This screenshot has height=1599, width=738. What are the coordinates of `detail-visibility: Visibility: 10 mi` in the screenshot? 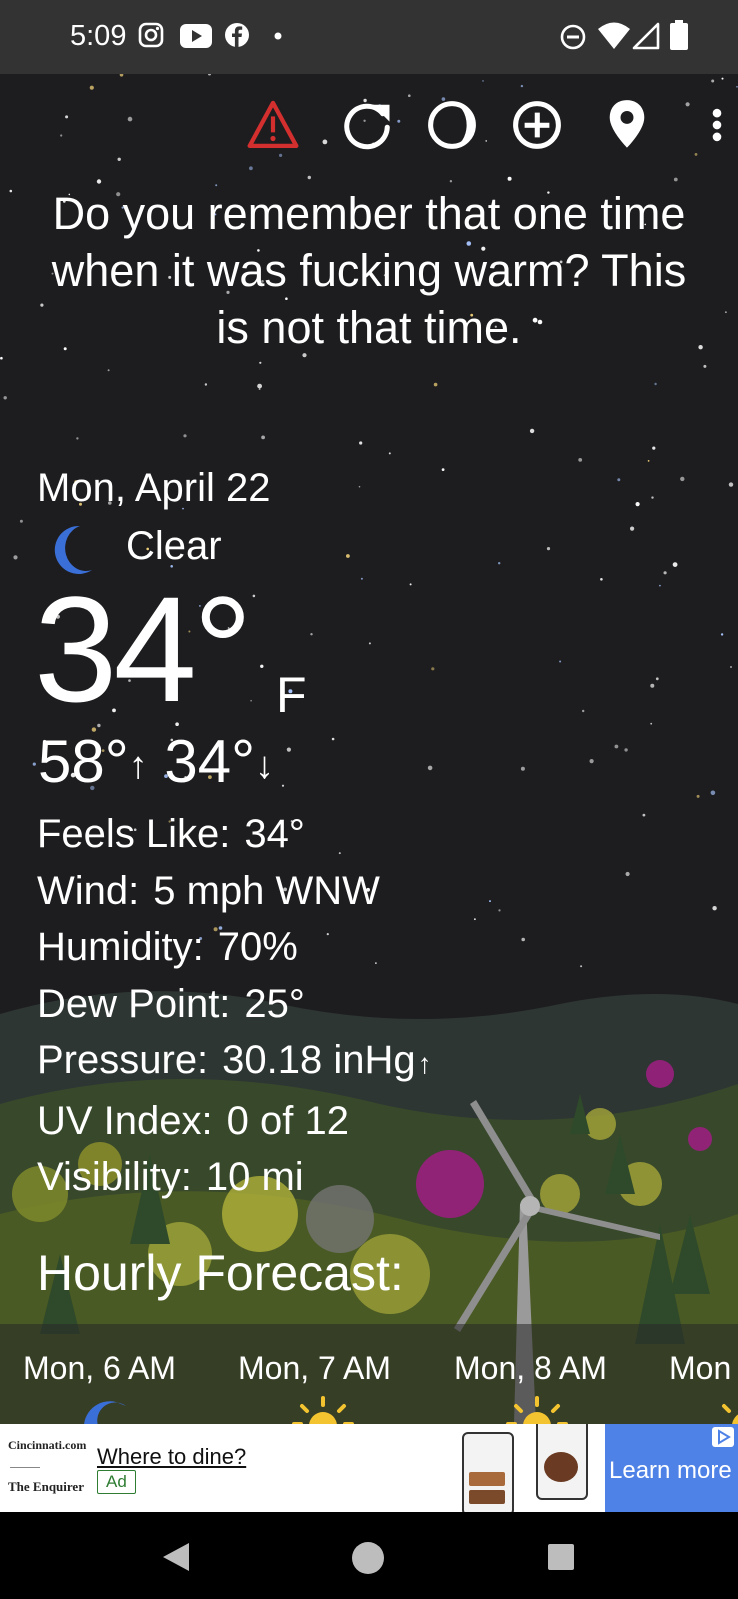 It's located at (234, 1177).